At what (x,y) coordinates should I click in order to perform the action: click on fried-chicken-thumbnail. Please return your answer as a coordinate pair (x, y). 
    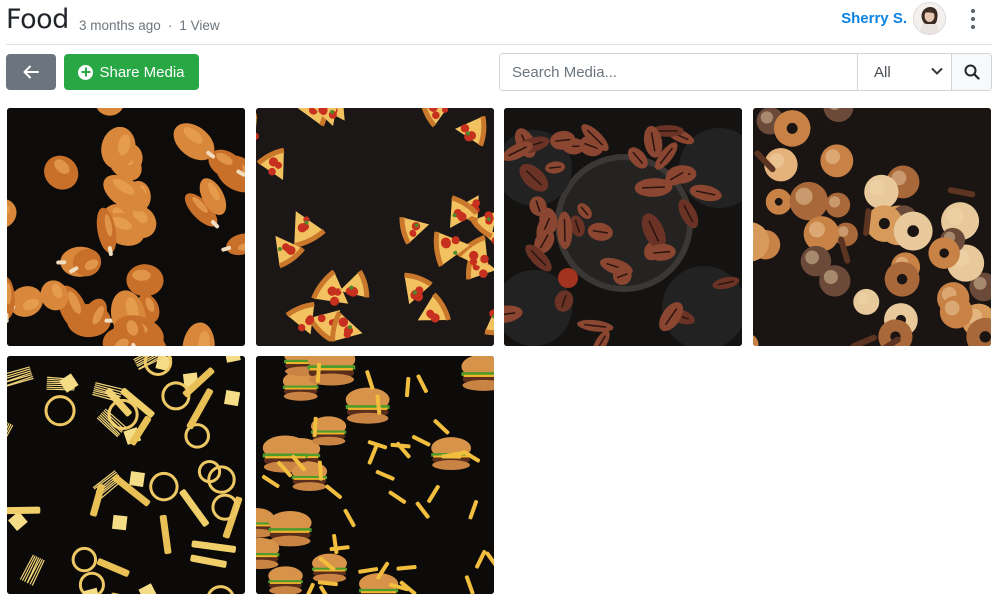
    Looking at the image, I should click on (126, 227).